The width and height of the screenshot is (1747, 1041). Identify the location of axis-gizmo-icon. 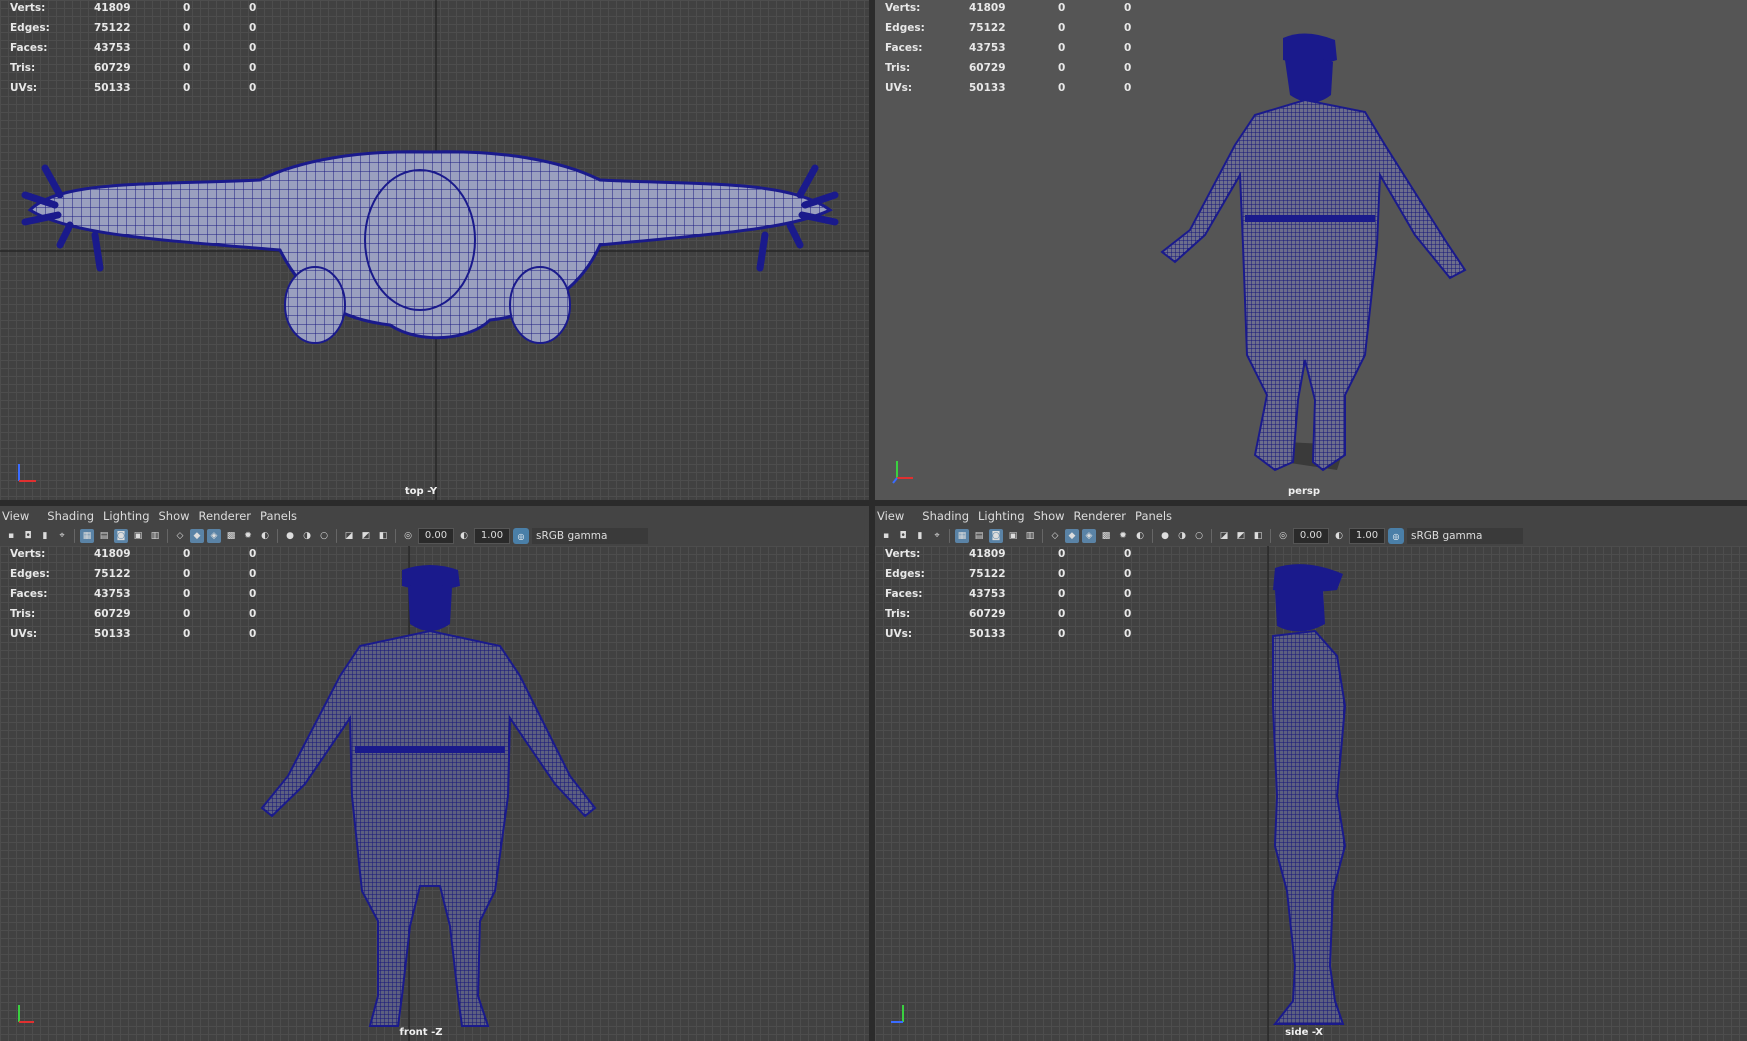
(27, 473).